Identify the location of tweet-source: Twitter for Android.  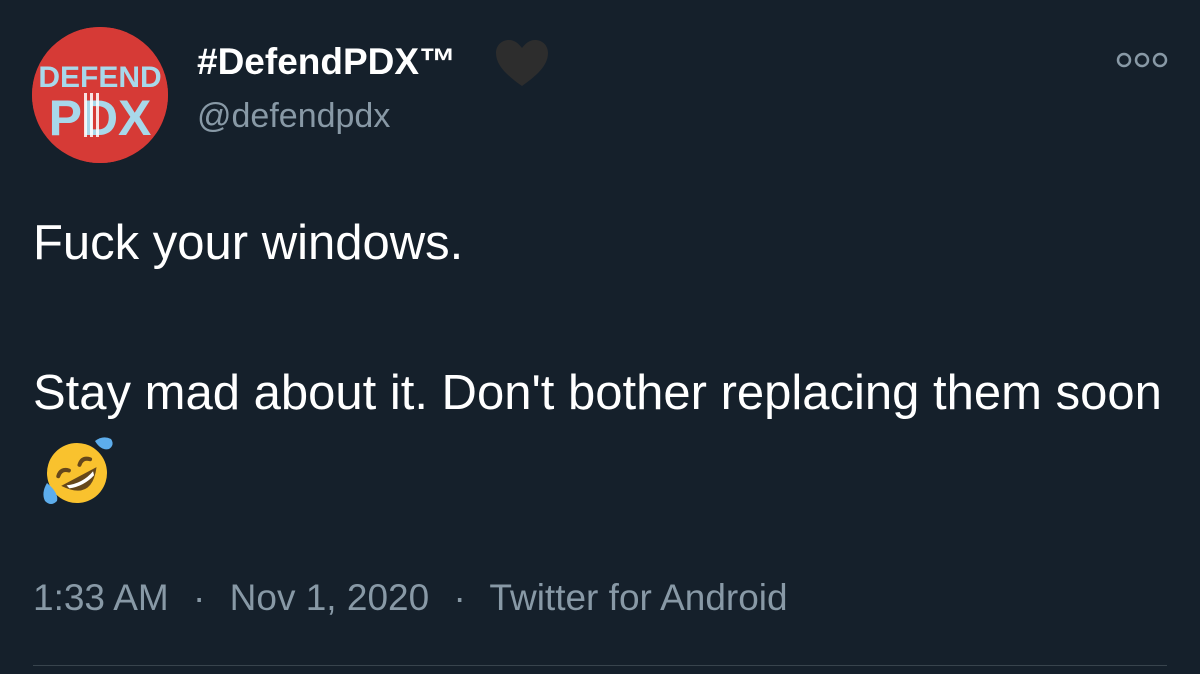
(638, 597).